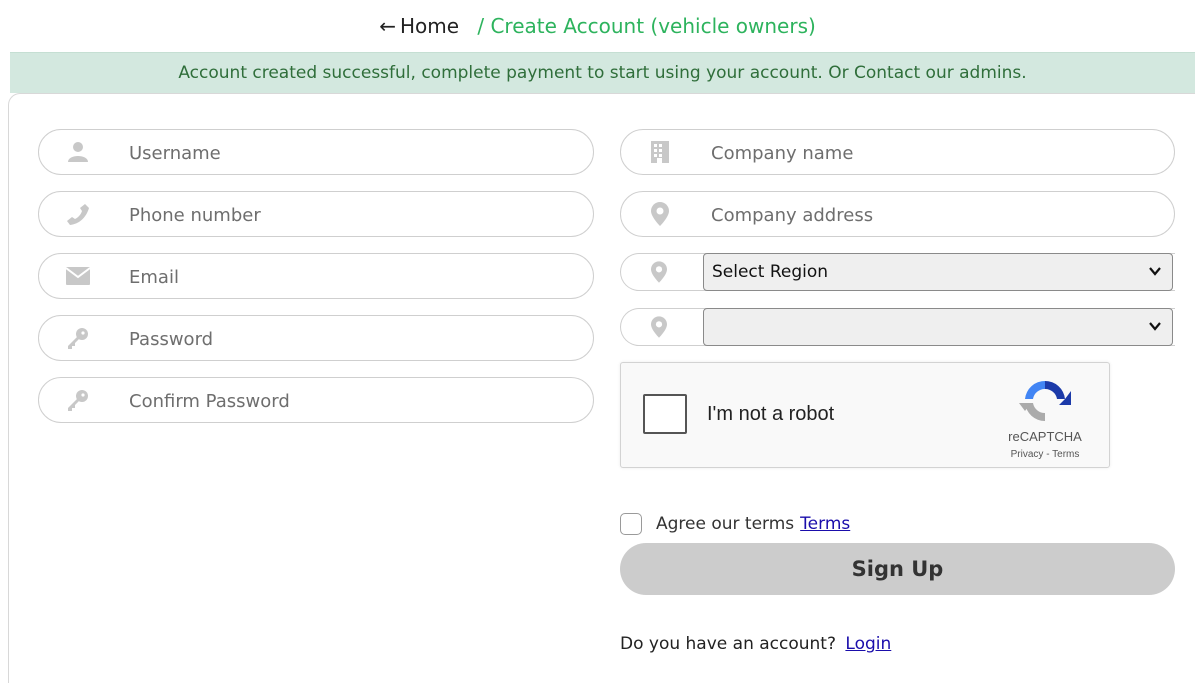 The width and height of the screenshot is (1195, 683). Describe the element at coordinates (825, 524) in the screenshot. I see `terms-link: Terms` at that location.